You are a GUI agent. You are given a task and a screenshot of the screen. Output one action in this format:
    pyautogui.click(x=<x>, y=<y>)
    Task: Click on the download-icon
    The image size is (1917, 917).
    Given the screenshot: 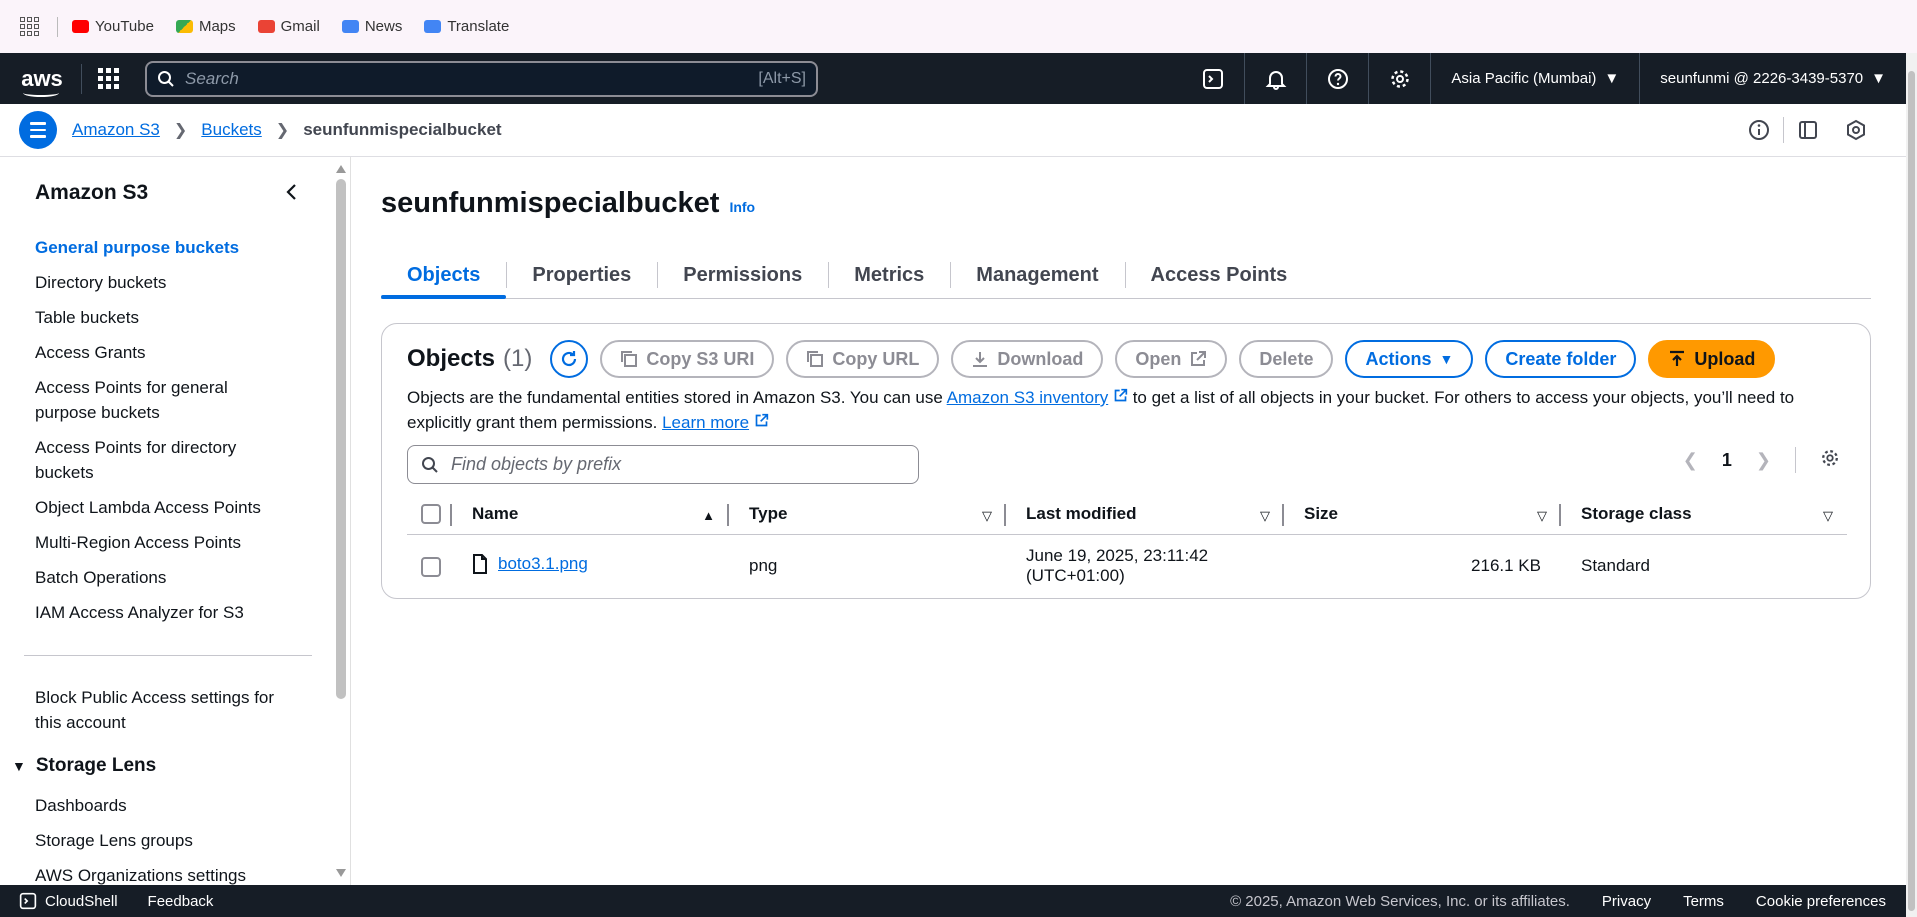 What is the action you would take?
    pyautogui.click(x=980, y=359)
    